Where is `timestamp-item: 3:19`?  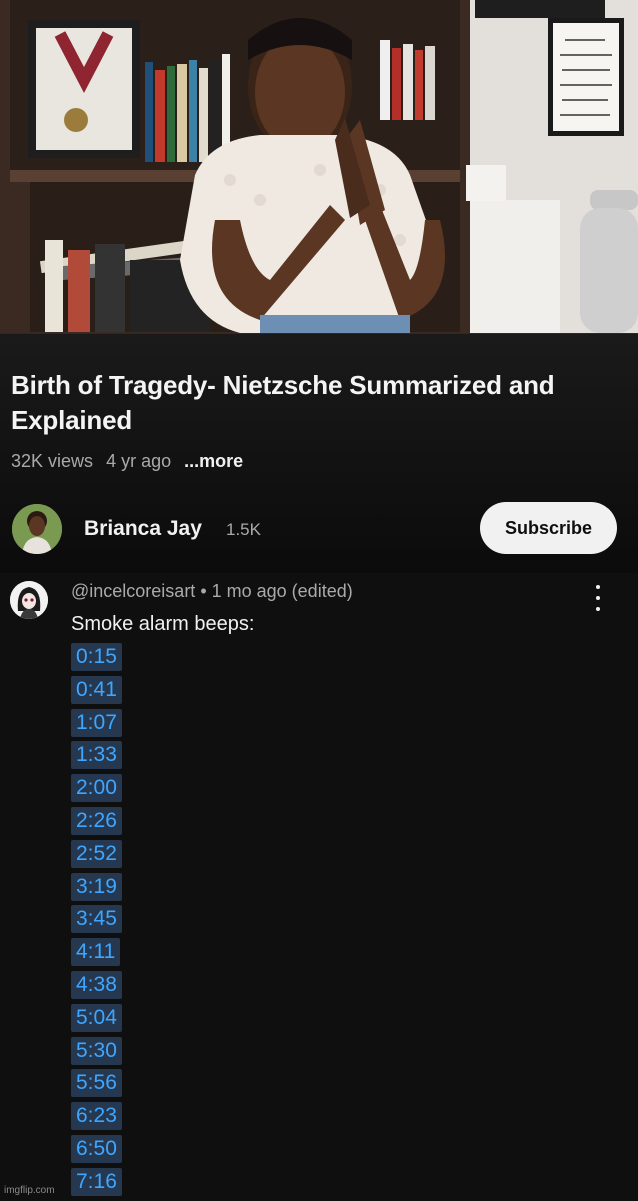
timestamp-item: 3:19 is located at coordinates (96, 889).